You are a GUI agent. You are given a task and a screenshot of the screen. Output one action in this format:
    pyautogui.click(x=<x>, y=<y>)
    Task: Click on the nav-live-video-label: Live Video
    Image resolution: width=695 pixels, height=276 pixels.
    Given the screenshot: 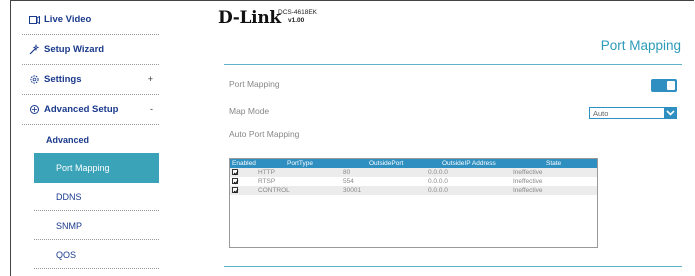 What is the action you would take?
    pyautogui.click(x=68, y=19)
    